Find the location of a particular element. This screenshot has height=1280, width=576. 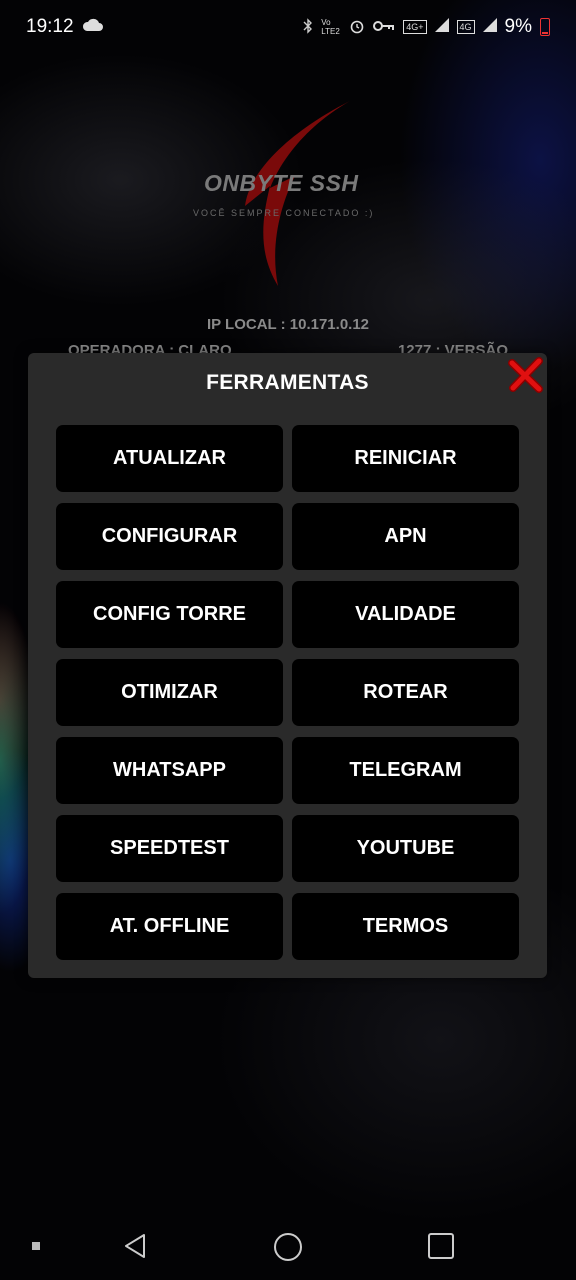

status-time: 19:12 is located at coordinates (50, 26).